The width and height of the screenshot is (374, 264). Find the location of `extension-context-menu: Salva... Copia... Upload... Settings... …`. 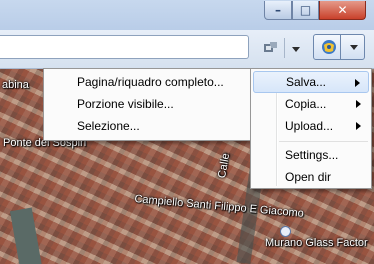

extension-context-menu: Salva... Copia... Upload... Settings... … is located at coordinates (311, 128).